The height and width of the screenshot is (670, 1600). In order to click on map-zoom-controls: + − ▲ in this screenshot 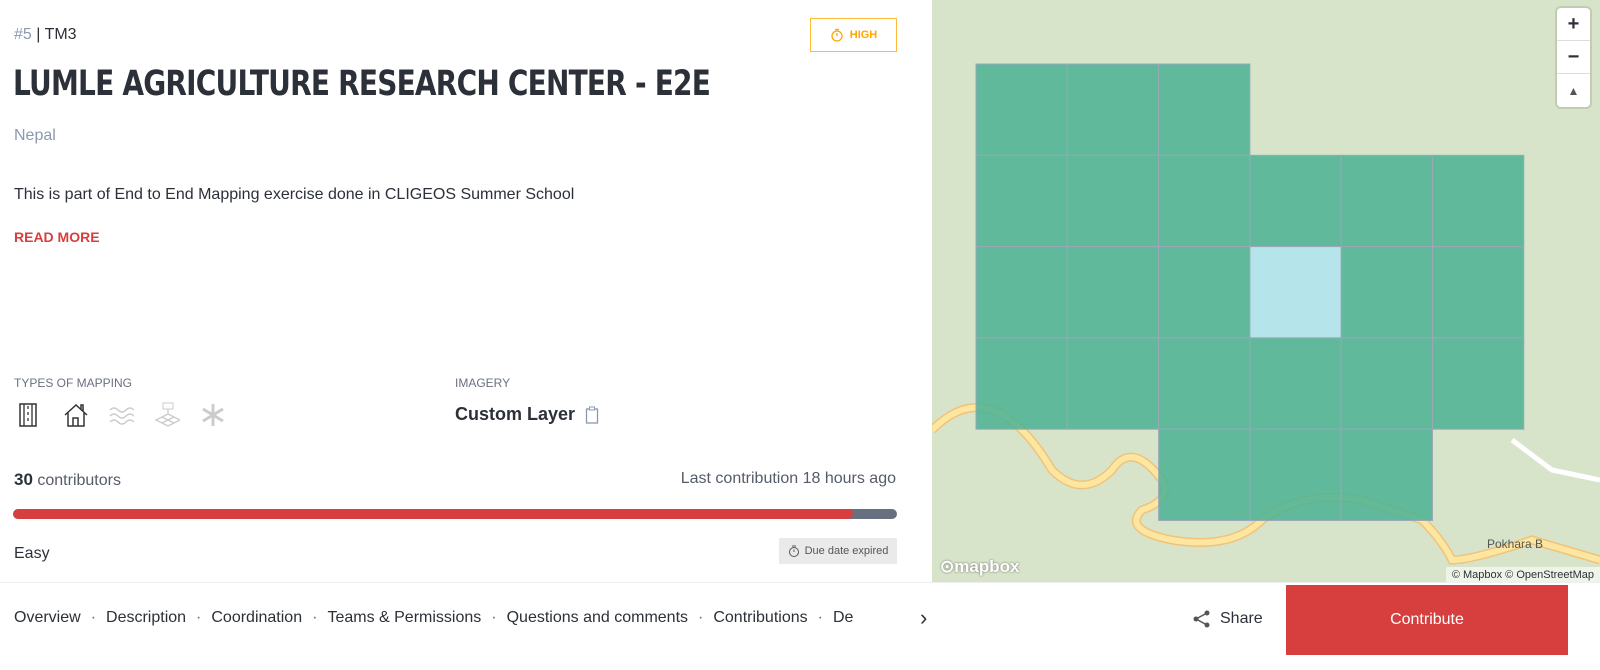, I will do `click(1573, 57)`.